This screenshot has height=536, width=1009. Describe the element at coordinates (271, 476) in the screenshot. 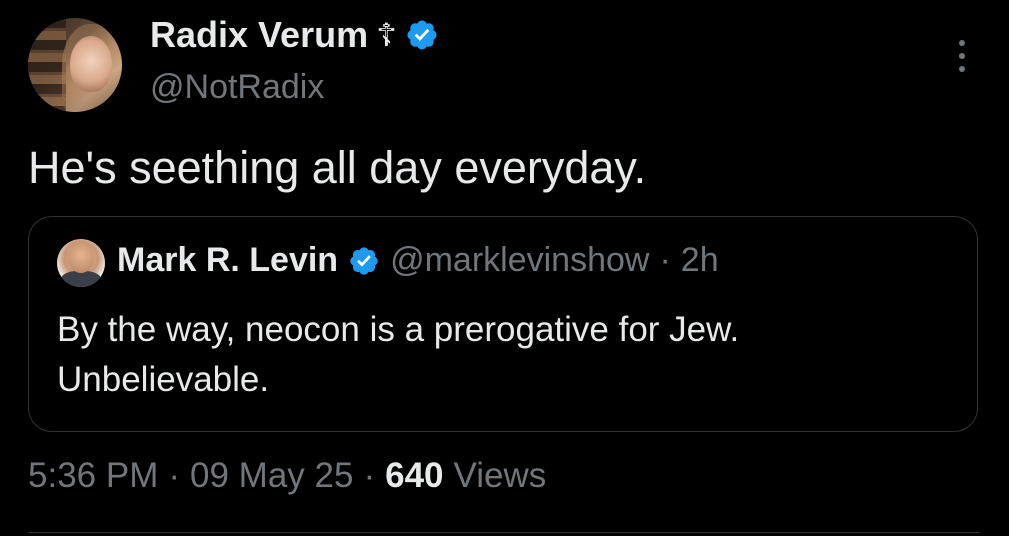

I see `tweet-date: 09 May 25` at that location.